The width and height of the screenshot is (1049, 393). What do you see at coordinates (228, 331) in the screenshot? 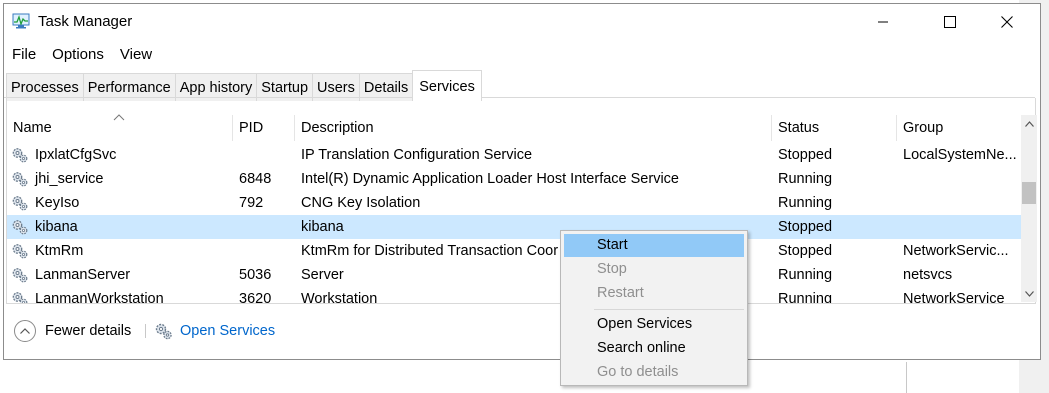
I see `open-services-label: Open Services` at bounding box center [228, 331].